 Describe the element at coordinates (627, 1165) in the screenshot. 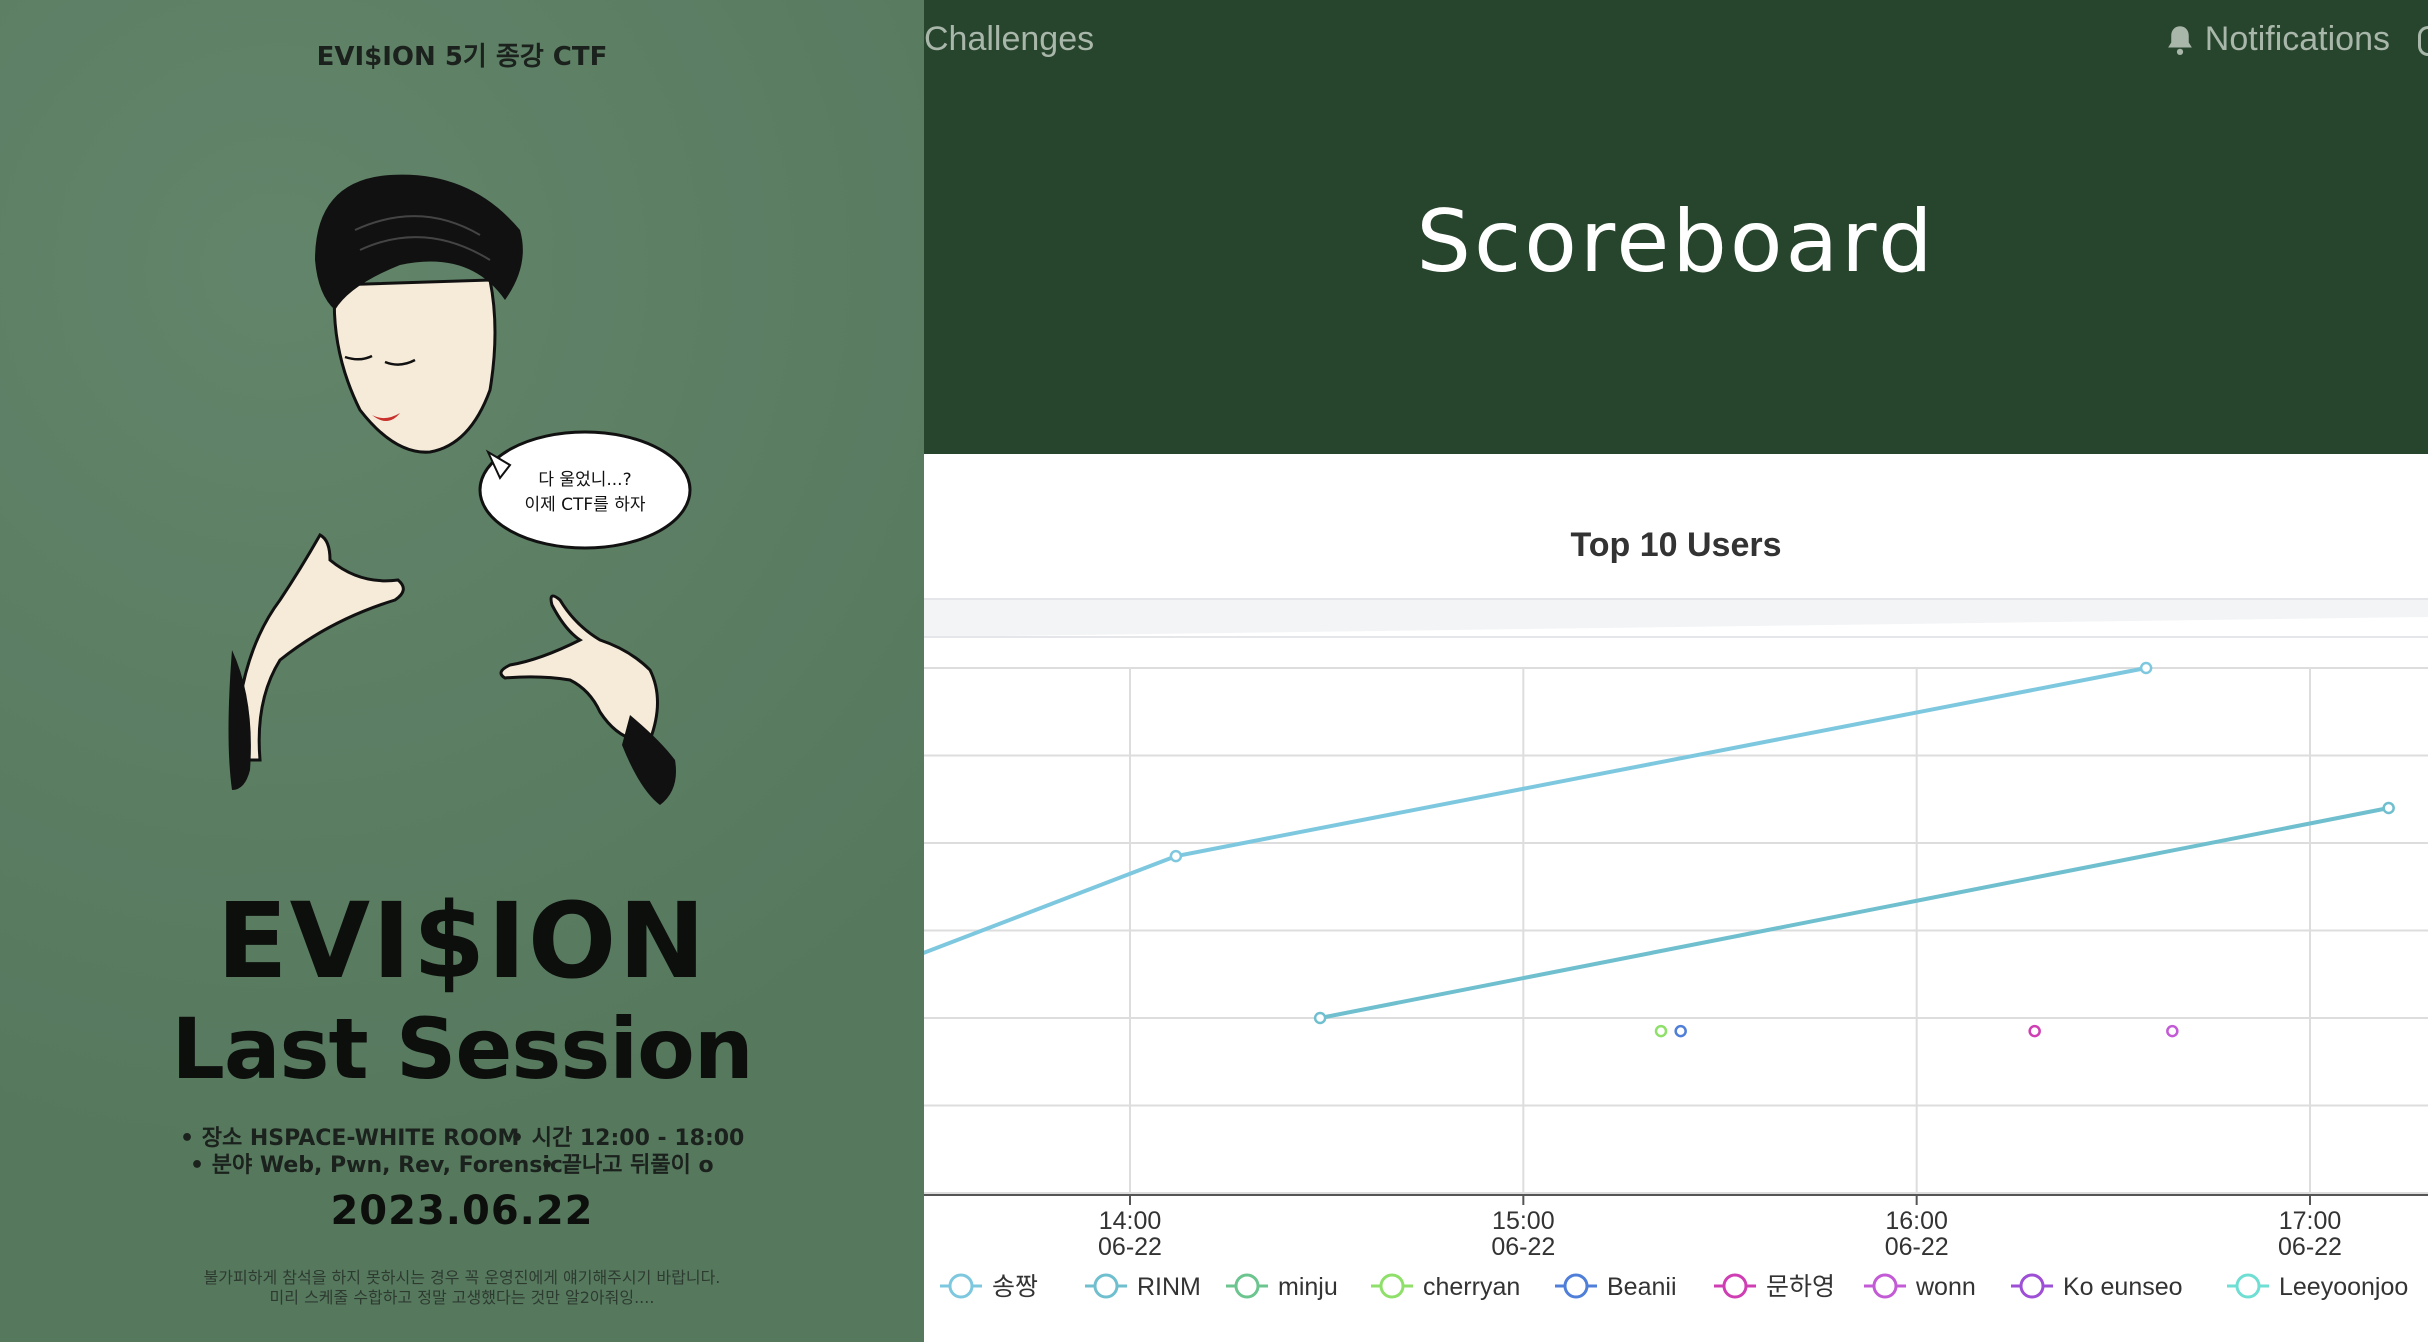

I see `poster-info-after: • 끝나고 뒤풀이 o` at that location.